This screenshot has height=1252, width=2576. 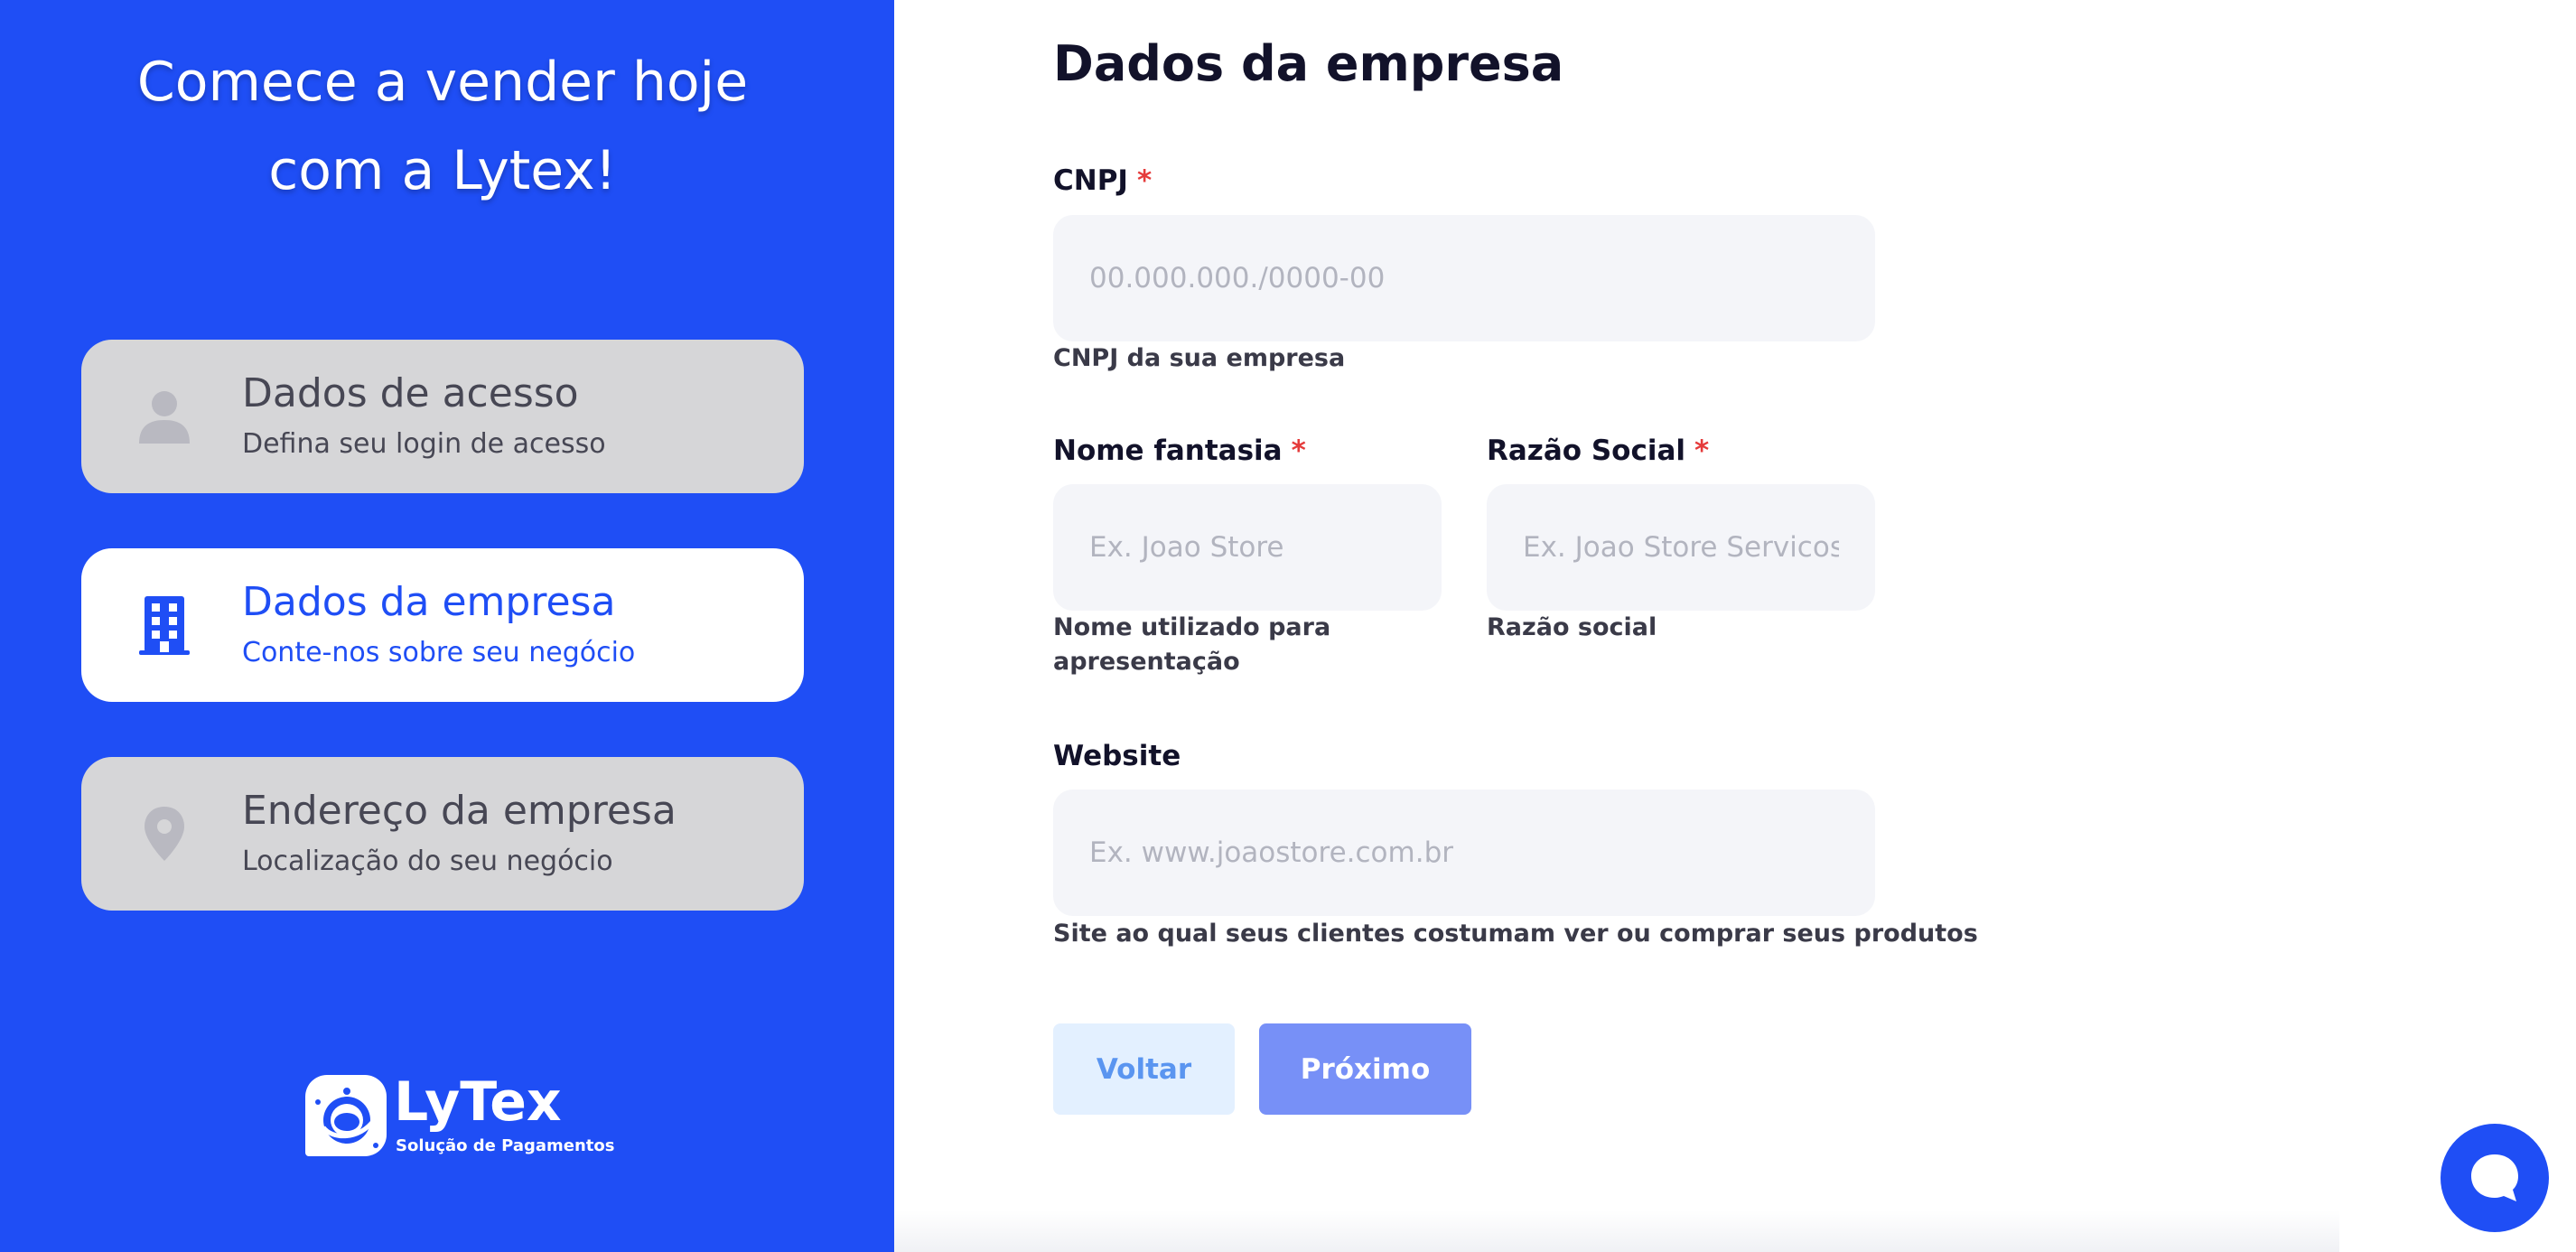 I want to click on form-title: Dados da empresa, so click(x=1308, y=63).